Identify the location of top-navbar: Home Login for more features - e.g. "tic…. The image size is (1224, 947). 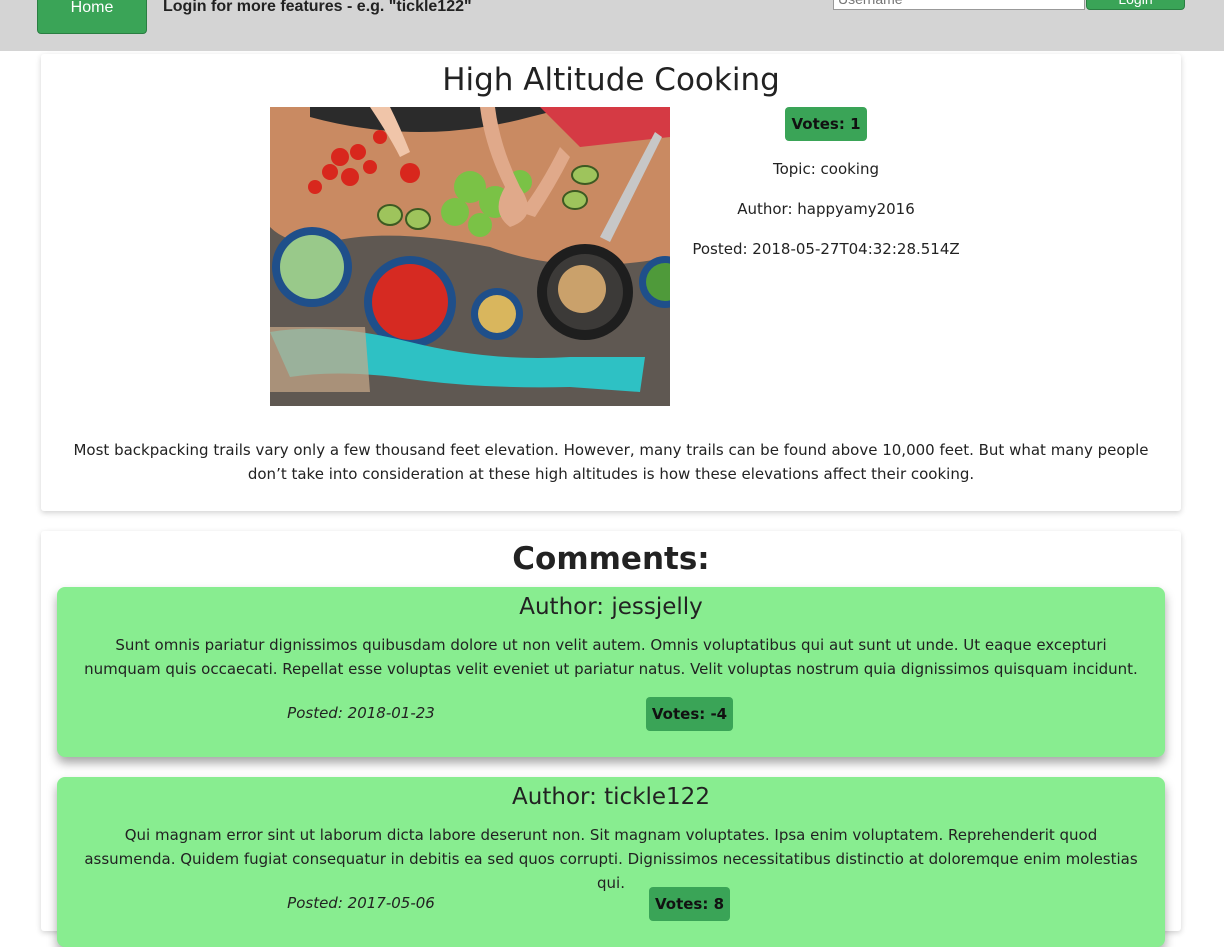
(612, 25).